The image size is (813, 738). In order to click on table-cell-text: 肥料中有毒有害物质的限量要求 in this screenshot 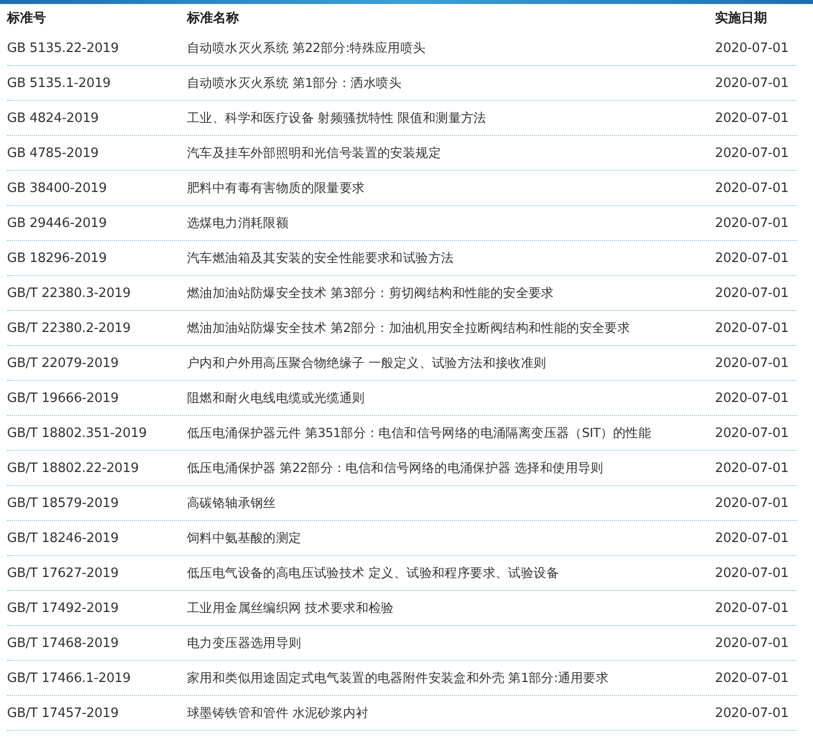, I will do `click(276, 188)`.